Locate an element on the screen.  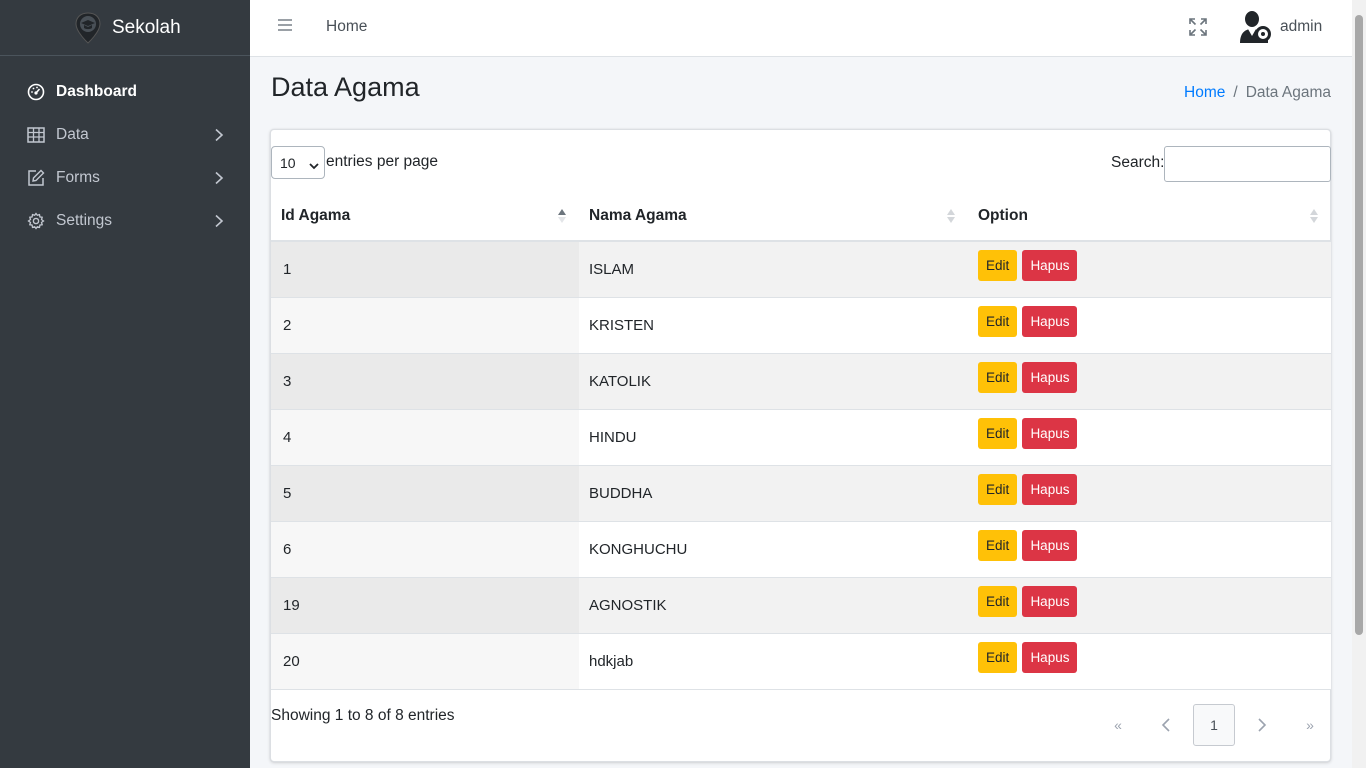
hamburger-icon is located at coordinates (285, 27).